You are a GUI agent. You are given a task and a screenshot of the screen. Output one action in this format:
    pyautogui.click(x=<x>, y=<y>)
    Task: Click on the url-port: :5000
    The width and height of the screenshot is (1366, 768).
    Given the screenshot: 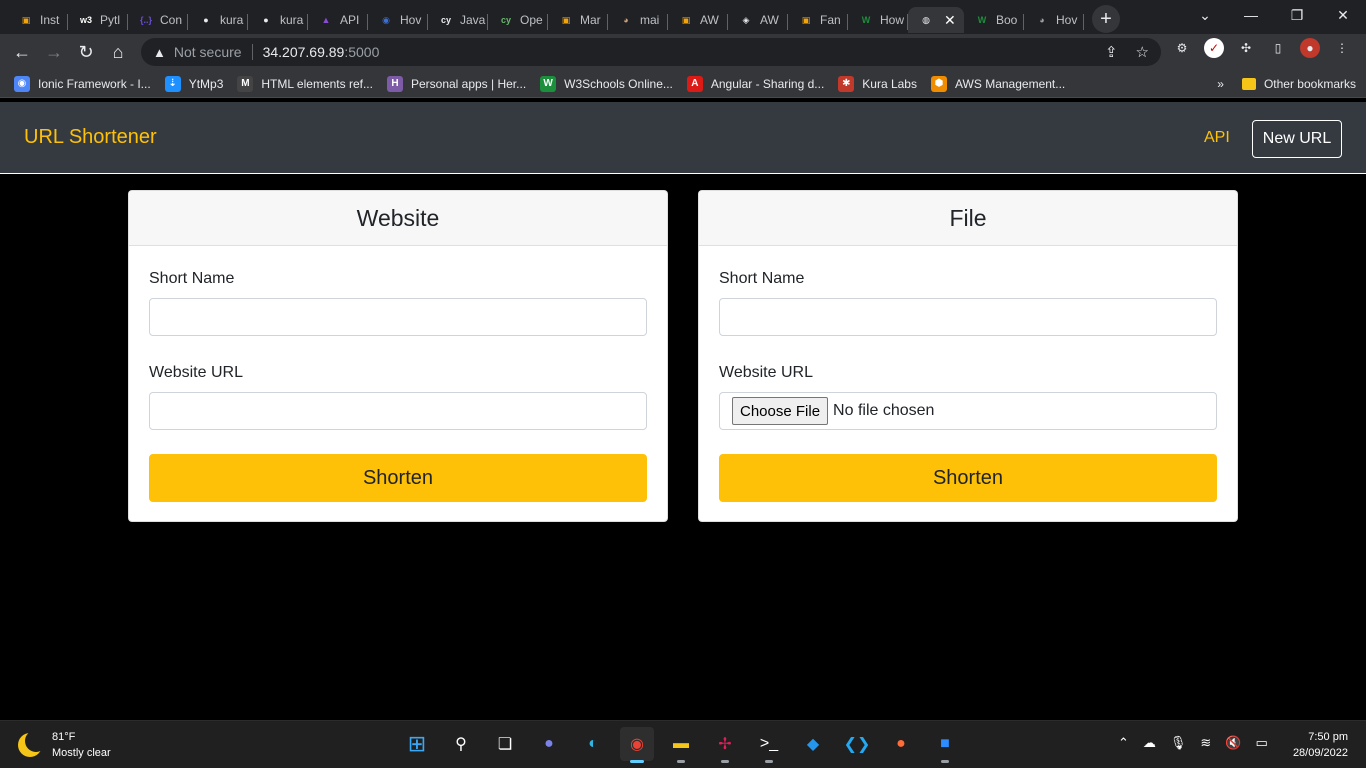 What is the action you would take?
    pyautogui.click(x=361, y=52)
    